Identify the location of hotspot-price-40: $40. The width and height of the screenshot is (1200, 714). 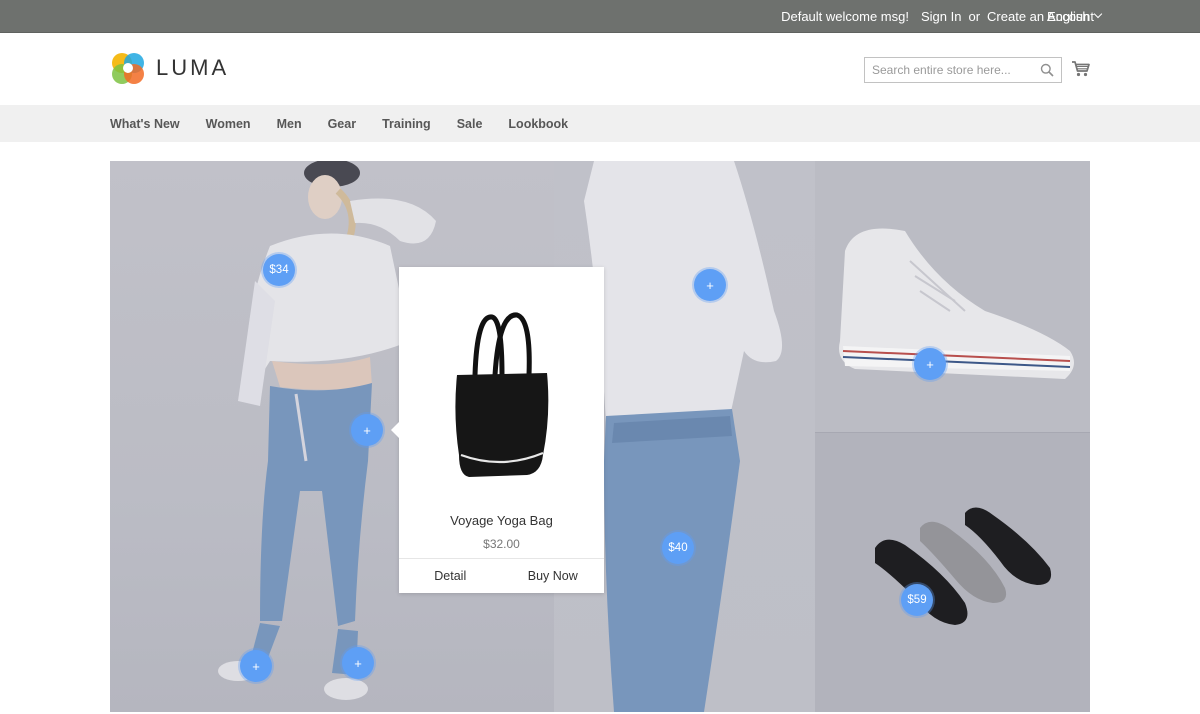
(678, 548).